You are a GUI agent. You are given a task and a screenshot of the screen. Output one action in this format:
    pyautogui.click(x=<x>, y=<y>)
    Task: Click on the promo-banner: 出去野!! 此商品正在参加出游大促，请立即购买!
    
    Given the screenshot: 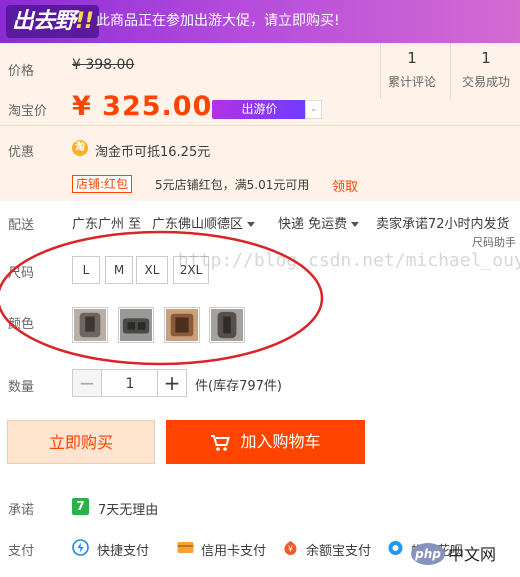 What is the action you would take?
    pyautogui.click(x=260, y=21)
    